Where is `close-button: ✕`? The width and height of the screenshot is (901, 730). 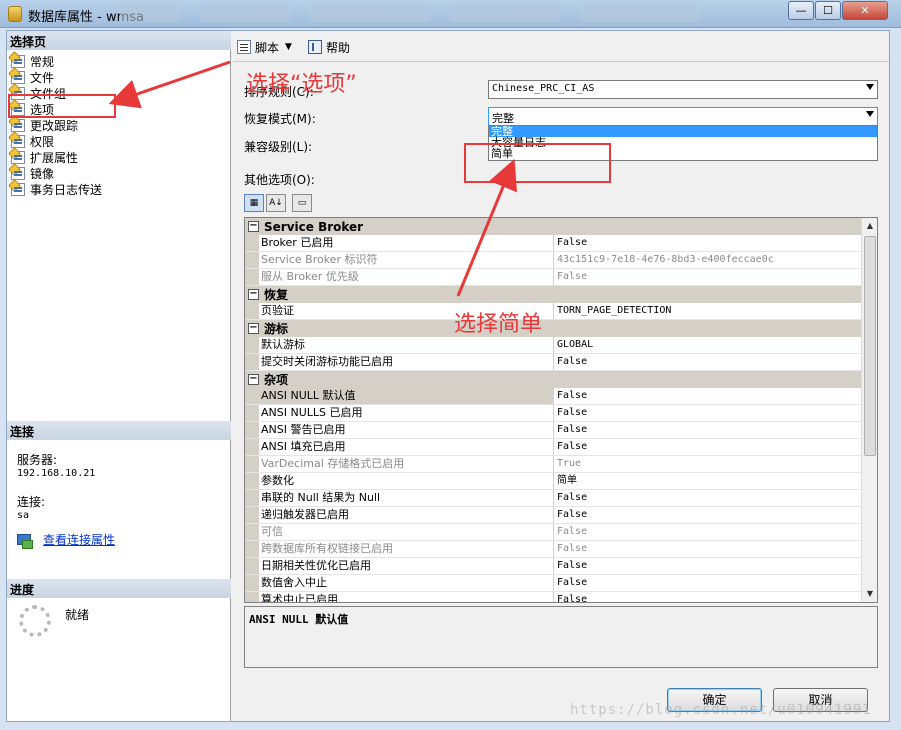
close-button: ✕ is located at coordinates (865, 10).